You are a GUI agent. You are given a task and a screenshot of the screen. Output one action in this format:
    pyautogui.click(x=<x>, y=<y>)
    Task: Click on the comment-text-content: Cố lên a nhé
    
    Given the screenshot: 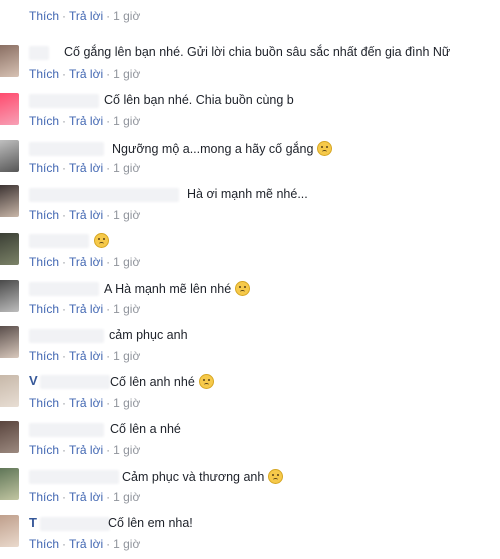 What is the action you would take?
    pyautogui.click(x=145, y=429)
    